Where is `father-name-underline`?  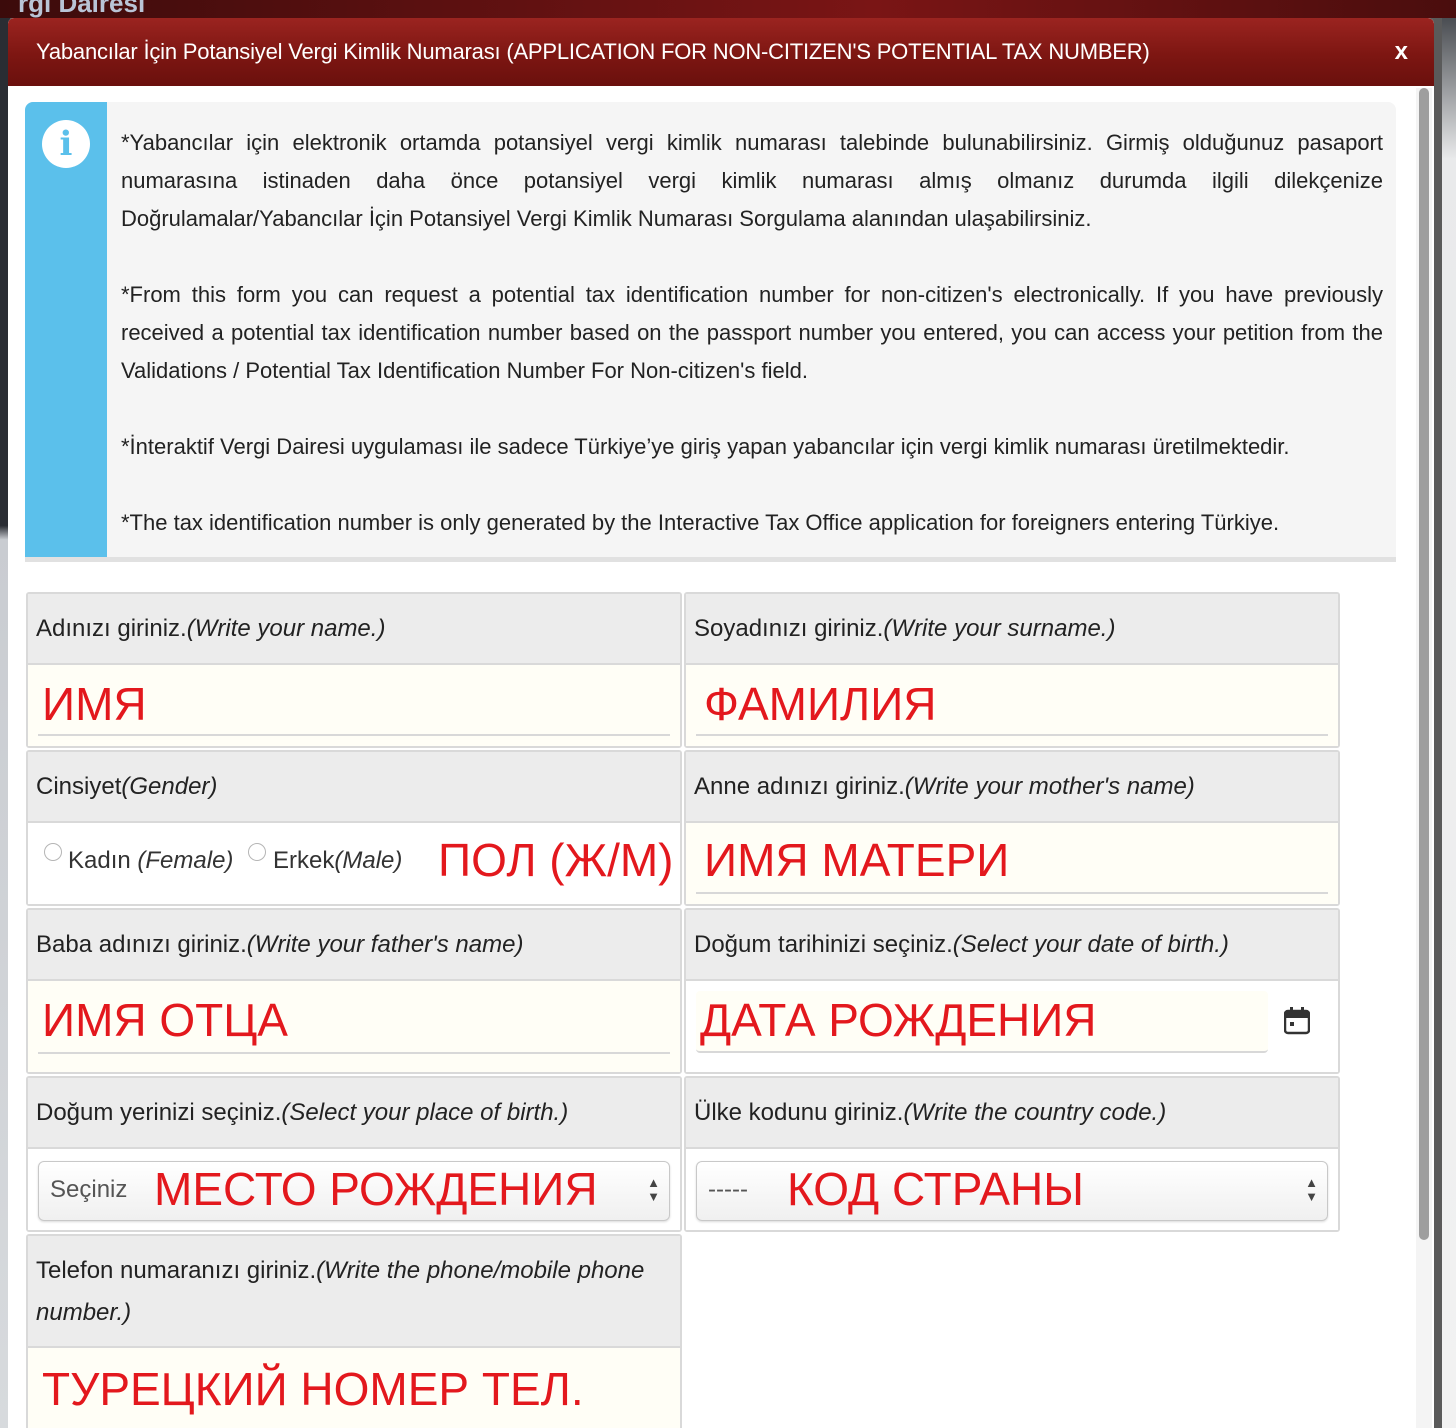
father-name-underline is located at coordinates (354, 1053).